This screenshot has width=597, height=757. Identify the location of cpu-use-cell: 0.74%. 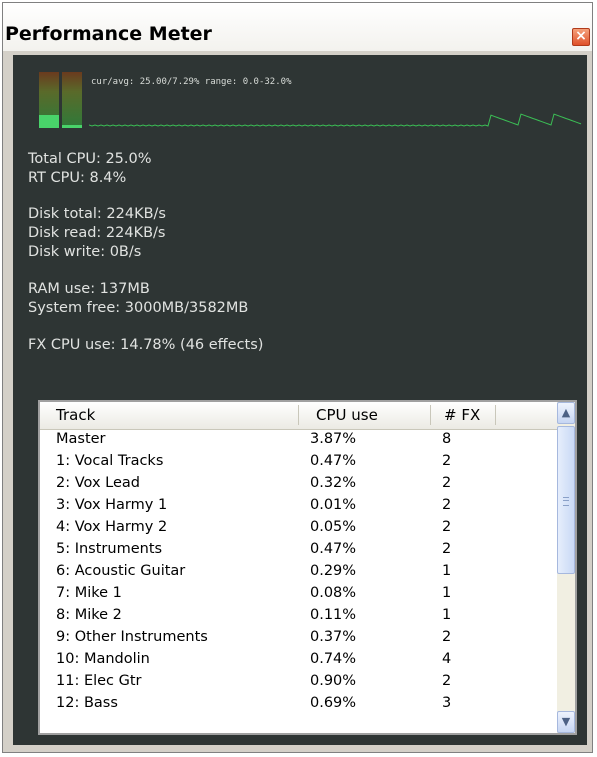
(333, 659).